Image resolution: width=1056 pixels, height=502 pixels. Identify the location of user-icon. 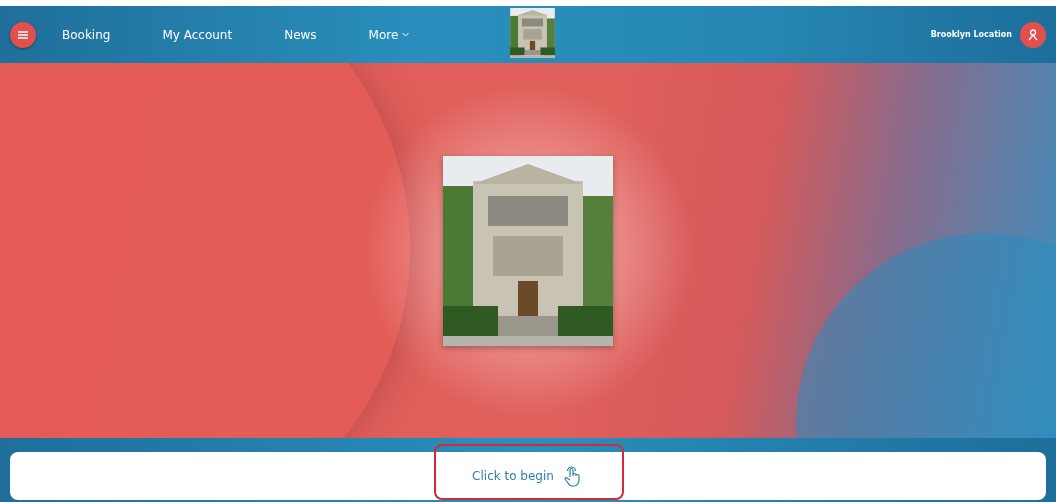
(1033, 34).